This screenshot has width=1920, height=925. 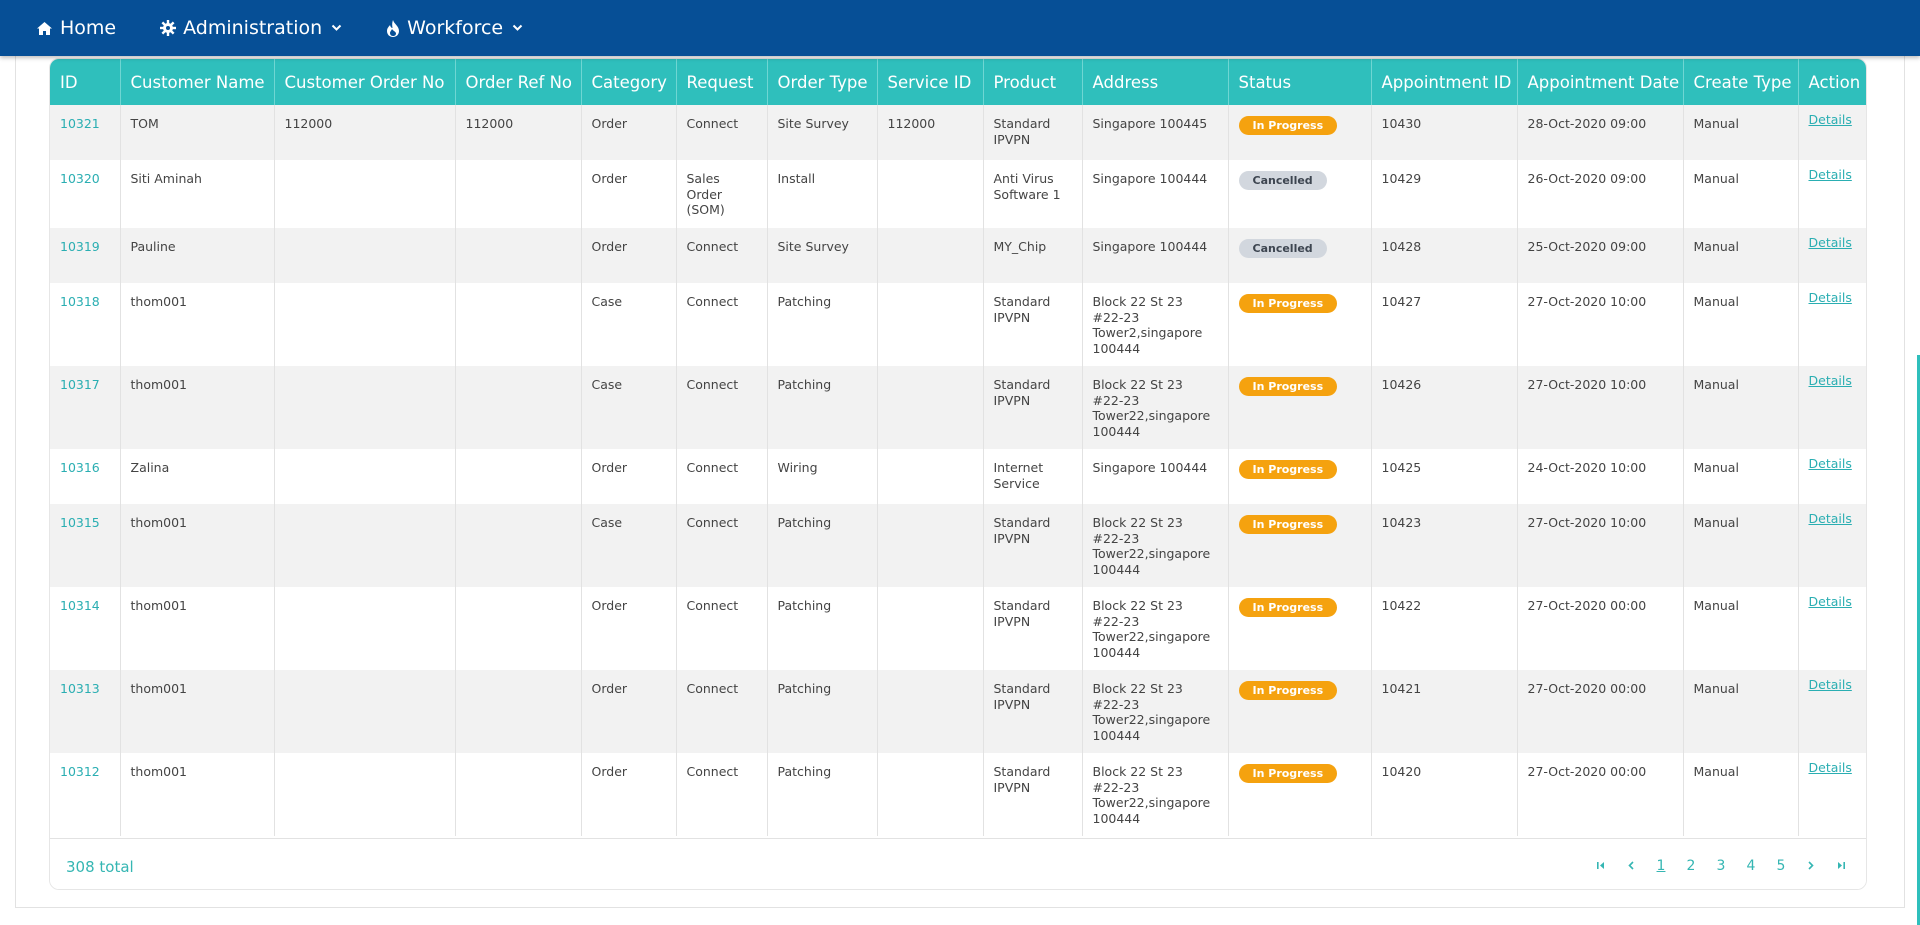 I want to click on cell-order-type: Install, so click(x=822, y=194).